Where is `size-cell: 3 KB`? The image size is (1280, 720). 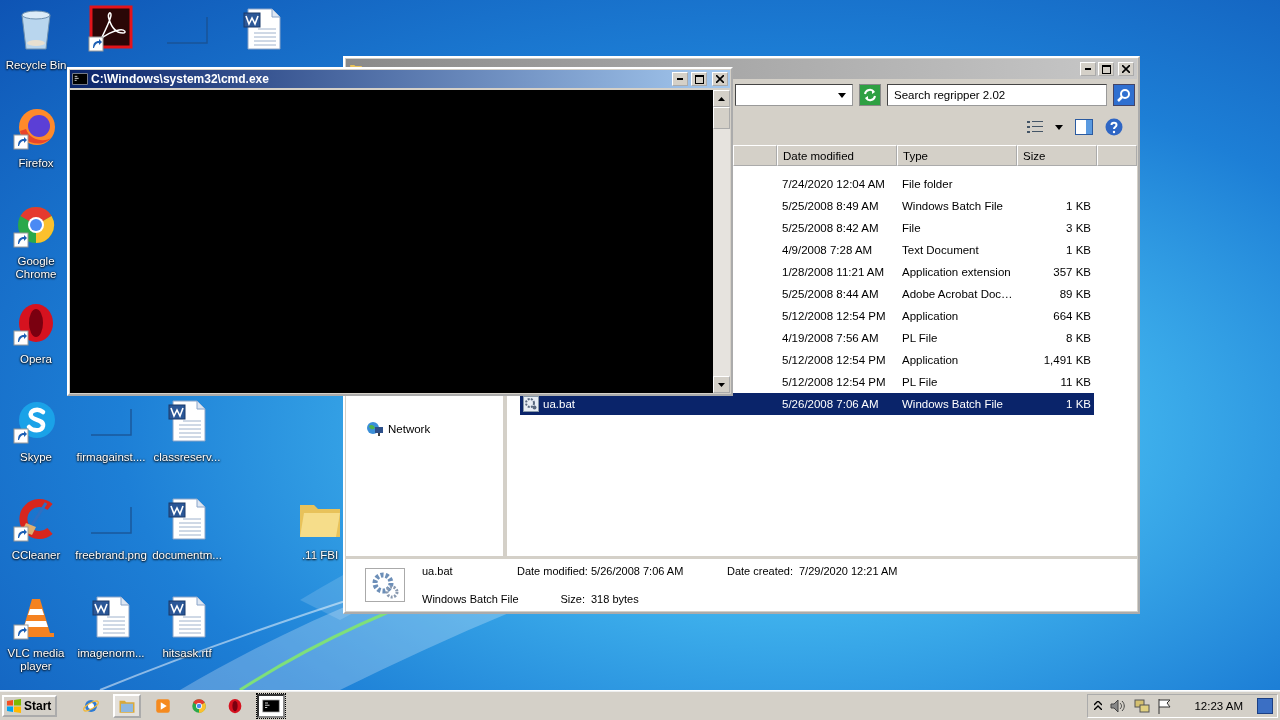 size-cell: 3 KB is located at coordinates (1078, 228).